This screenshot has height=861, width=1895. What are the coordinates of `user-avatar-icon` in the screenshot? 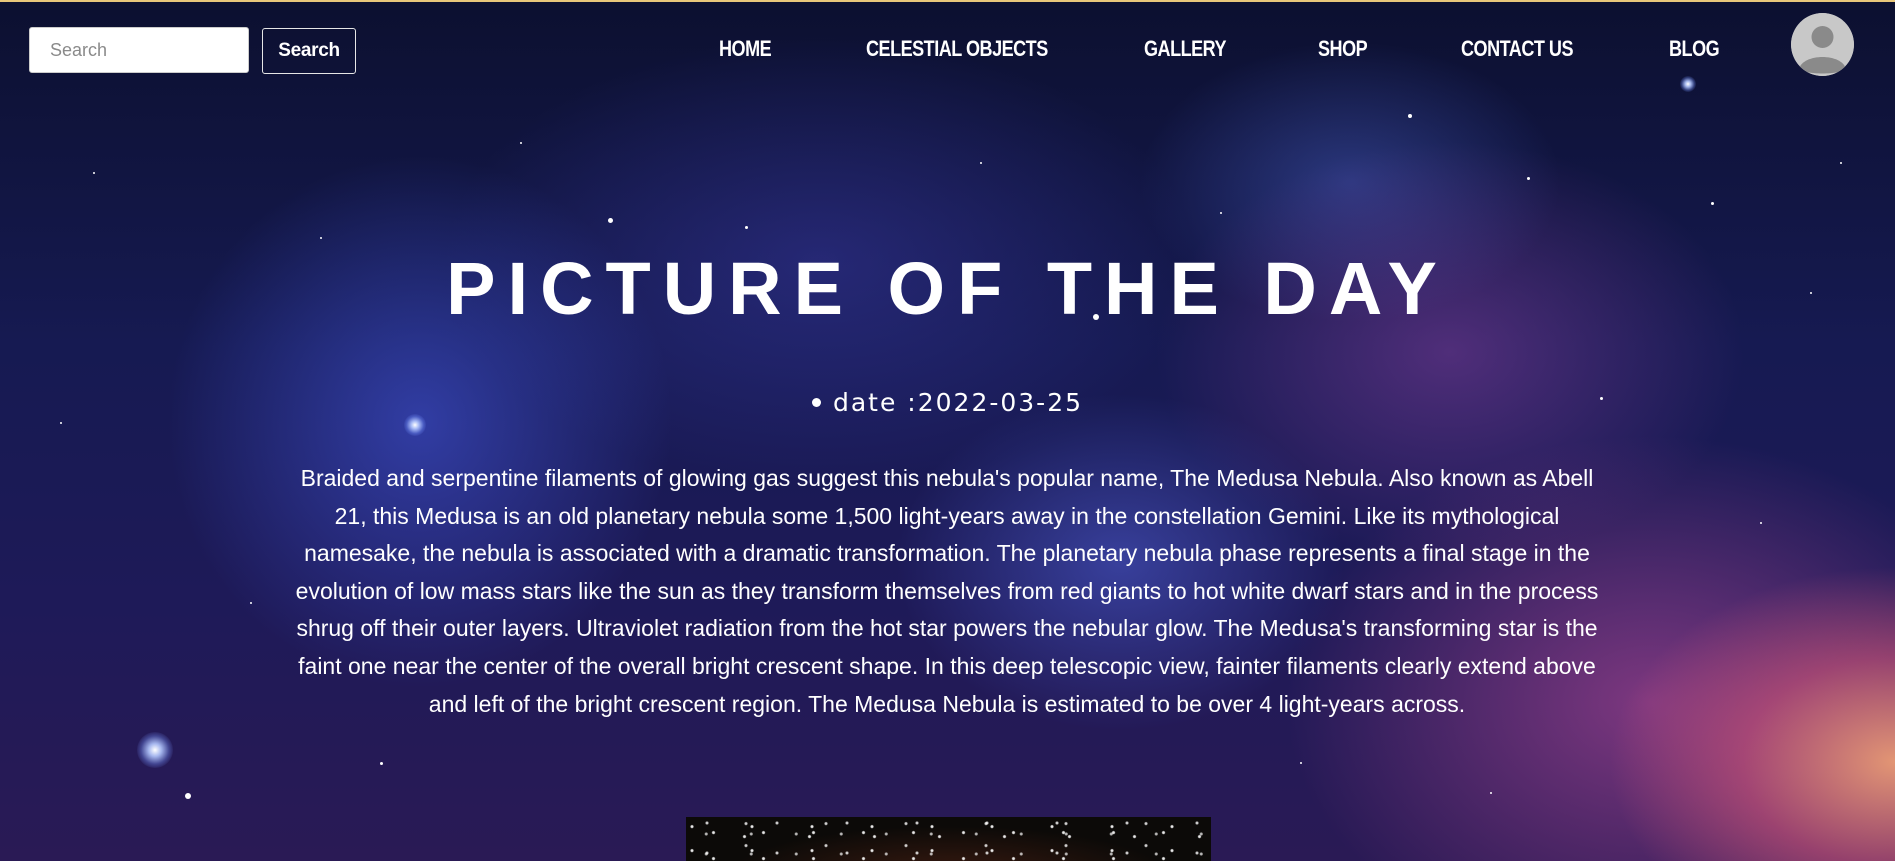 It's located at (1822, 44).